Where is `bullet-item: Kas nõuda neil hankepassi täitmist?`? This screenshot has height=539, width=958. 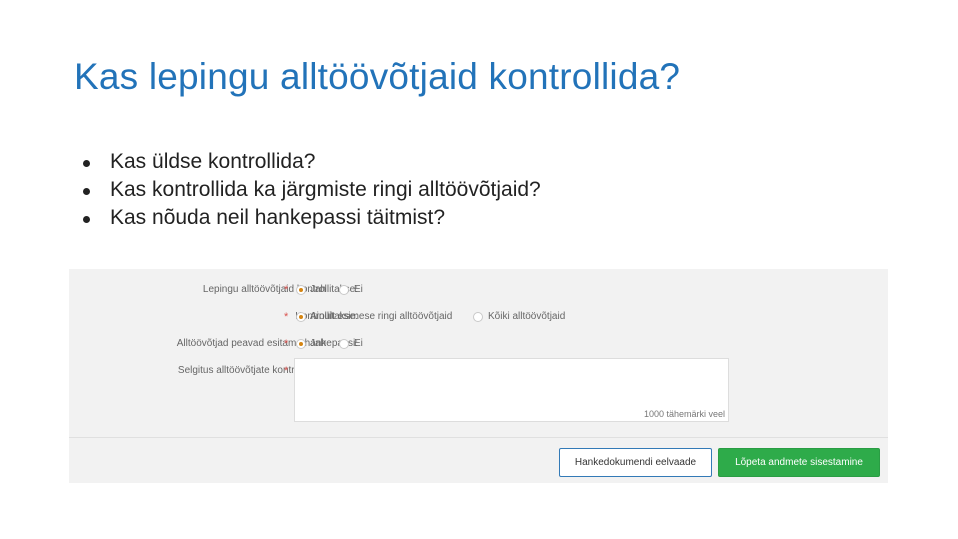 bullet-item: Kas nõuda neil hankepassi täitmist? is located at coordinates (311, 218).